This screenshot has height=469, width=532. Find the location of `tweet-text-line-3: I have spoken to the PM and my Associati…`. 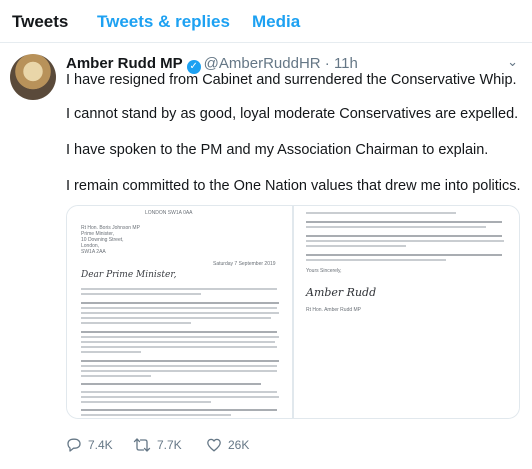

tweet-text-line-3: I have spoken to the PM and my Associati… is located at coordinates (277, 150).